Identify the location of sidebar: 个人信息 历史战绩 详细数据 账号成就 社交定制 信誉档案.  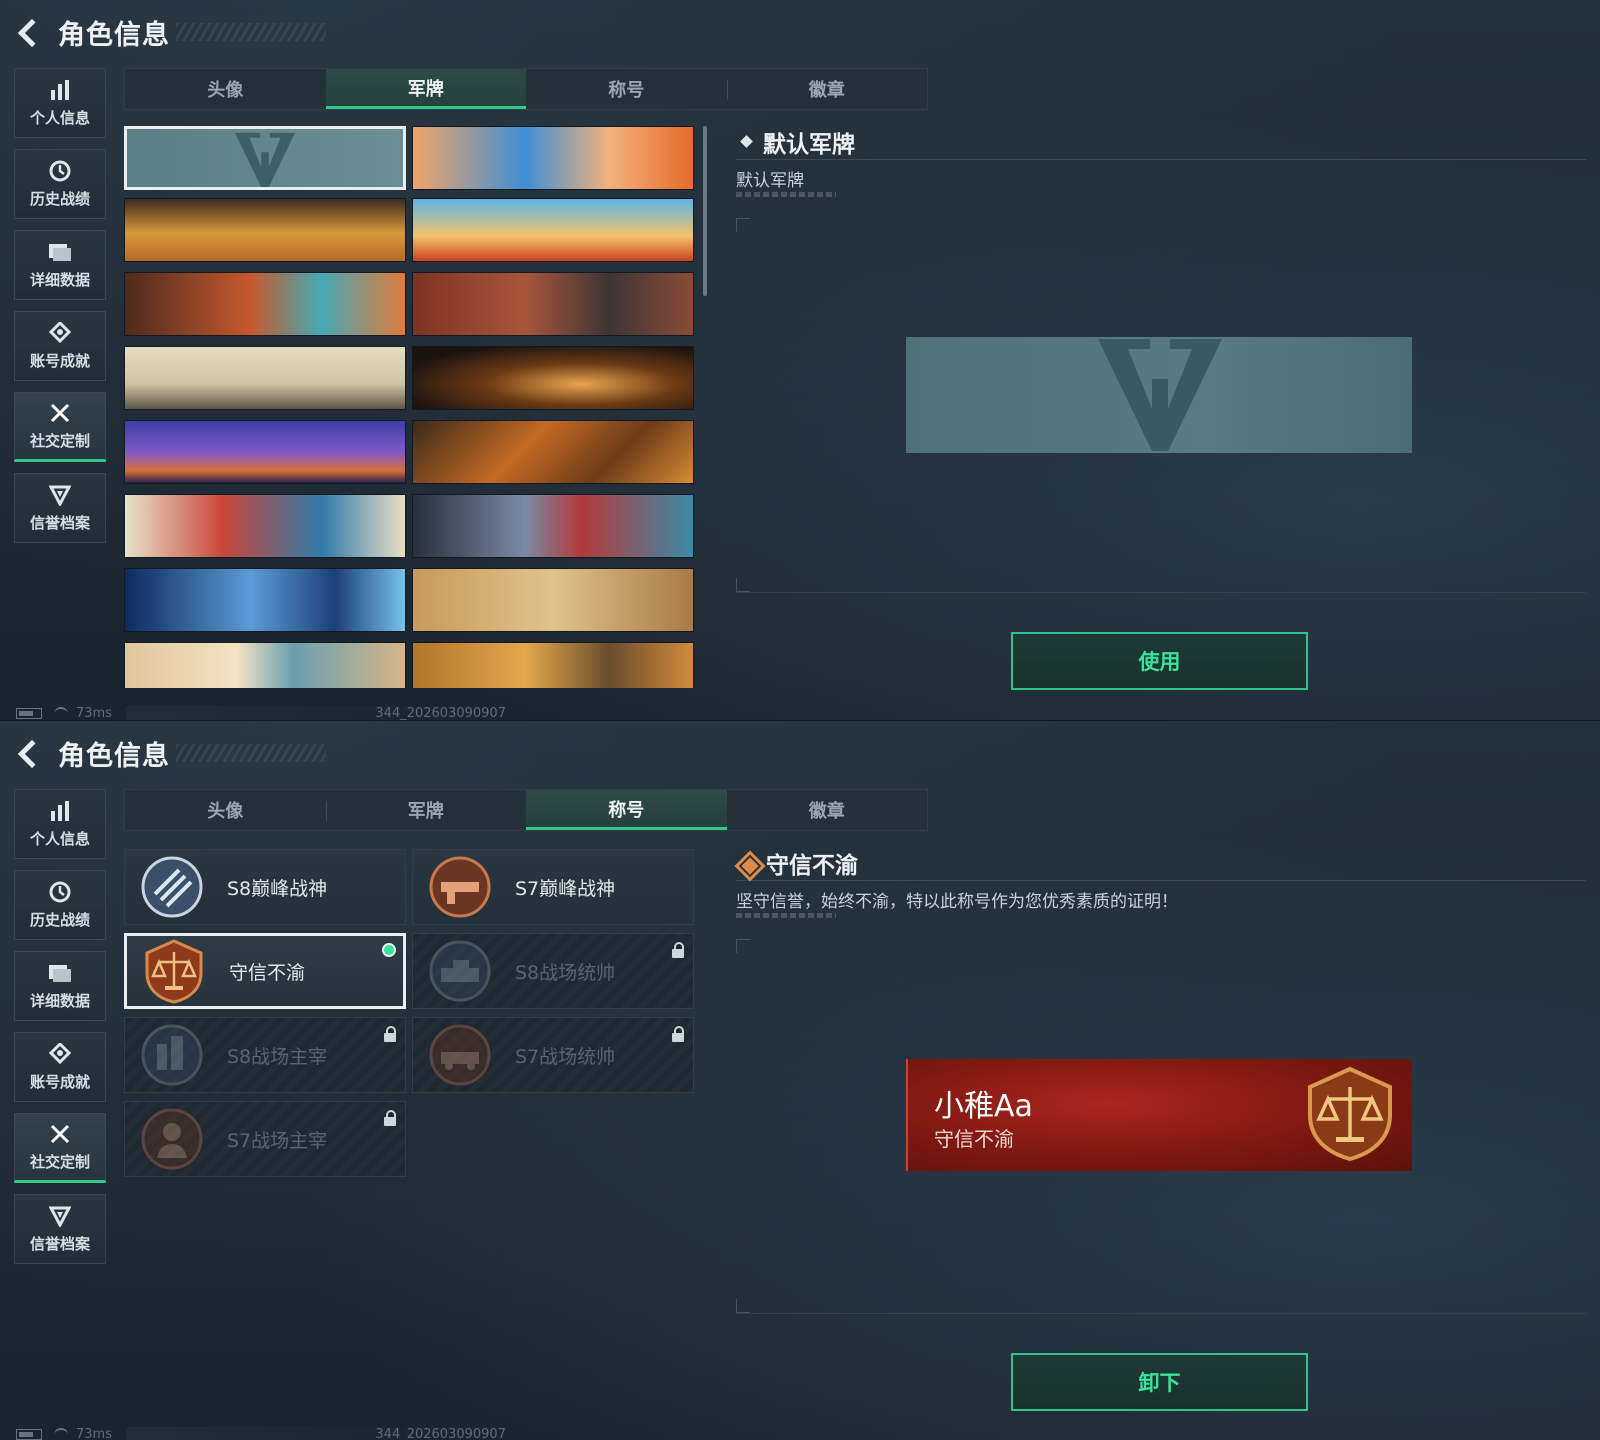
(60, 311).